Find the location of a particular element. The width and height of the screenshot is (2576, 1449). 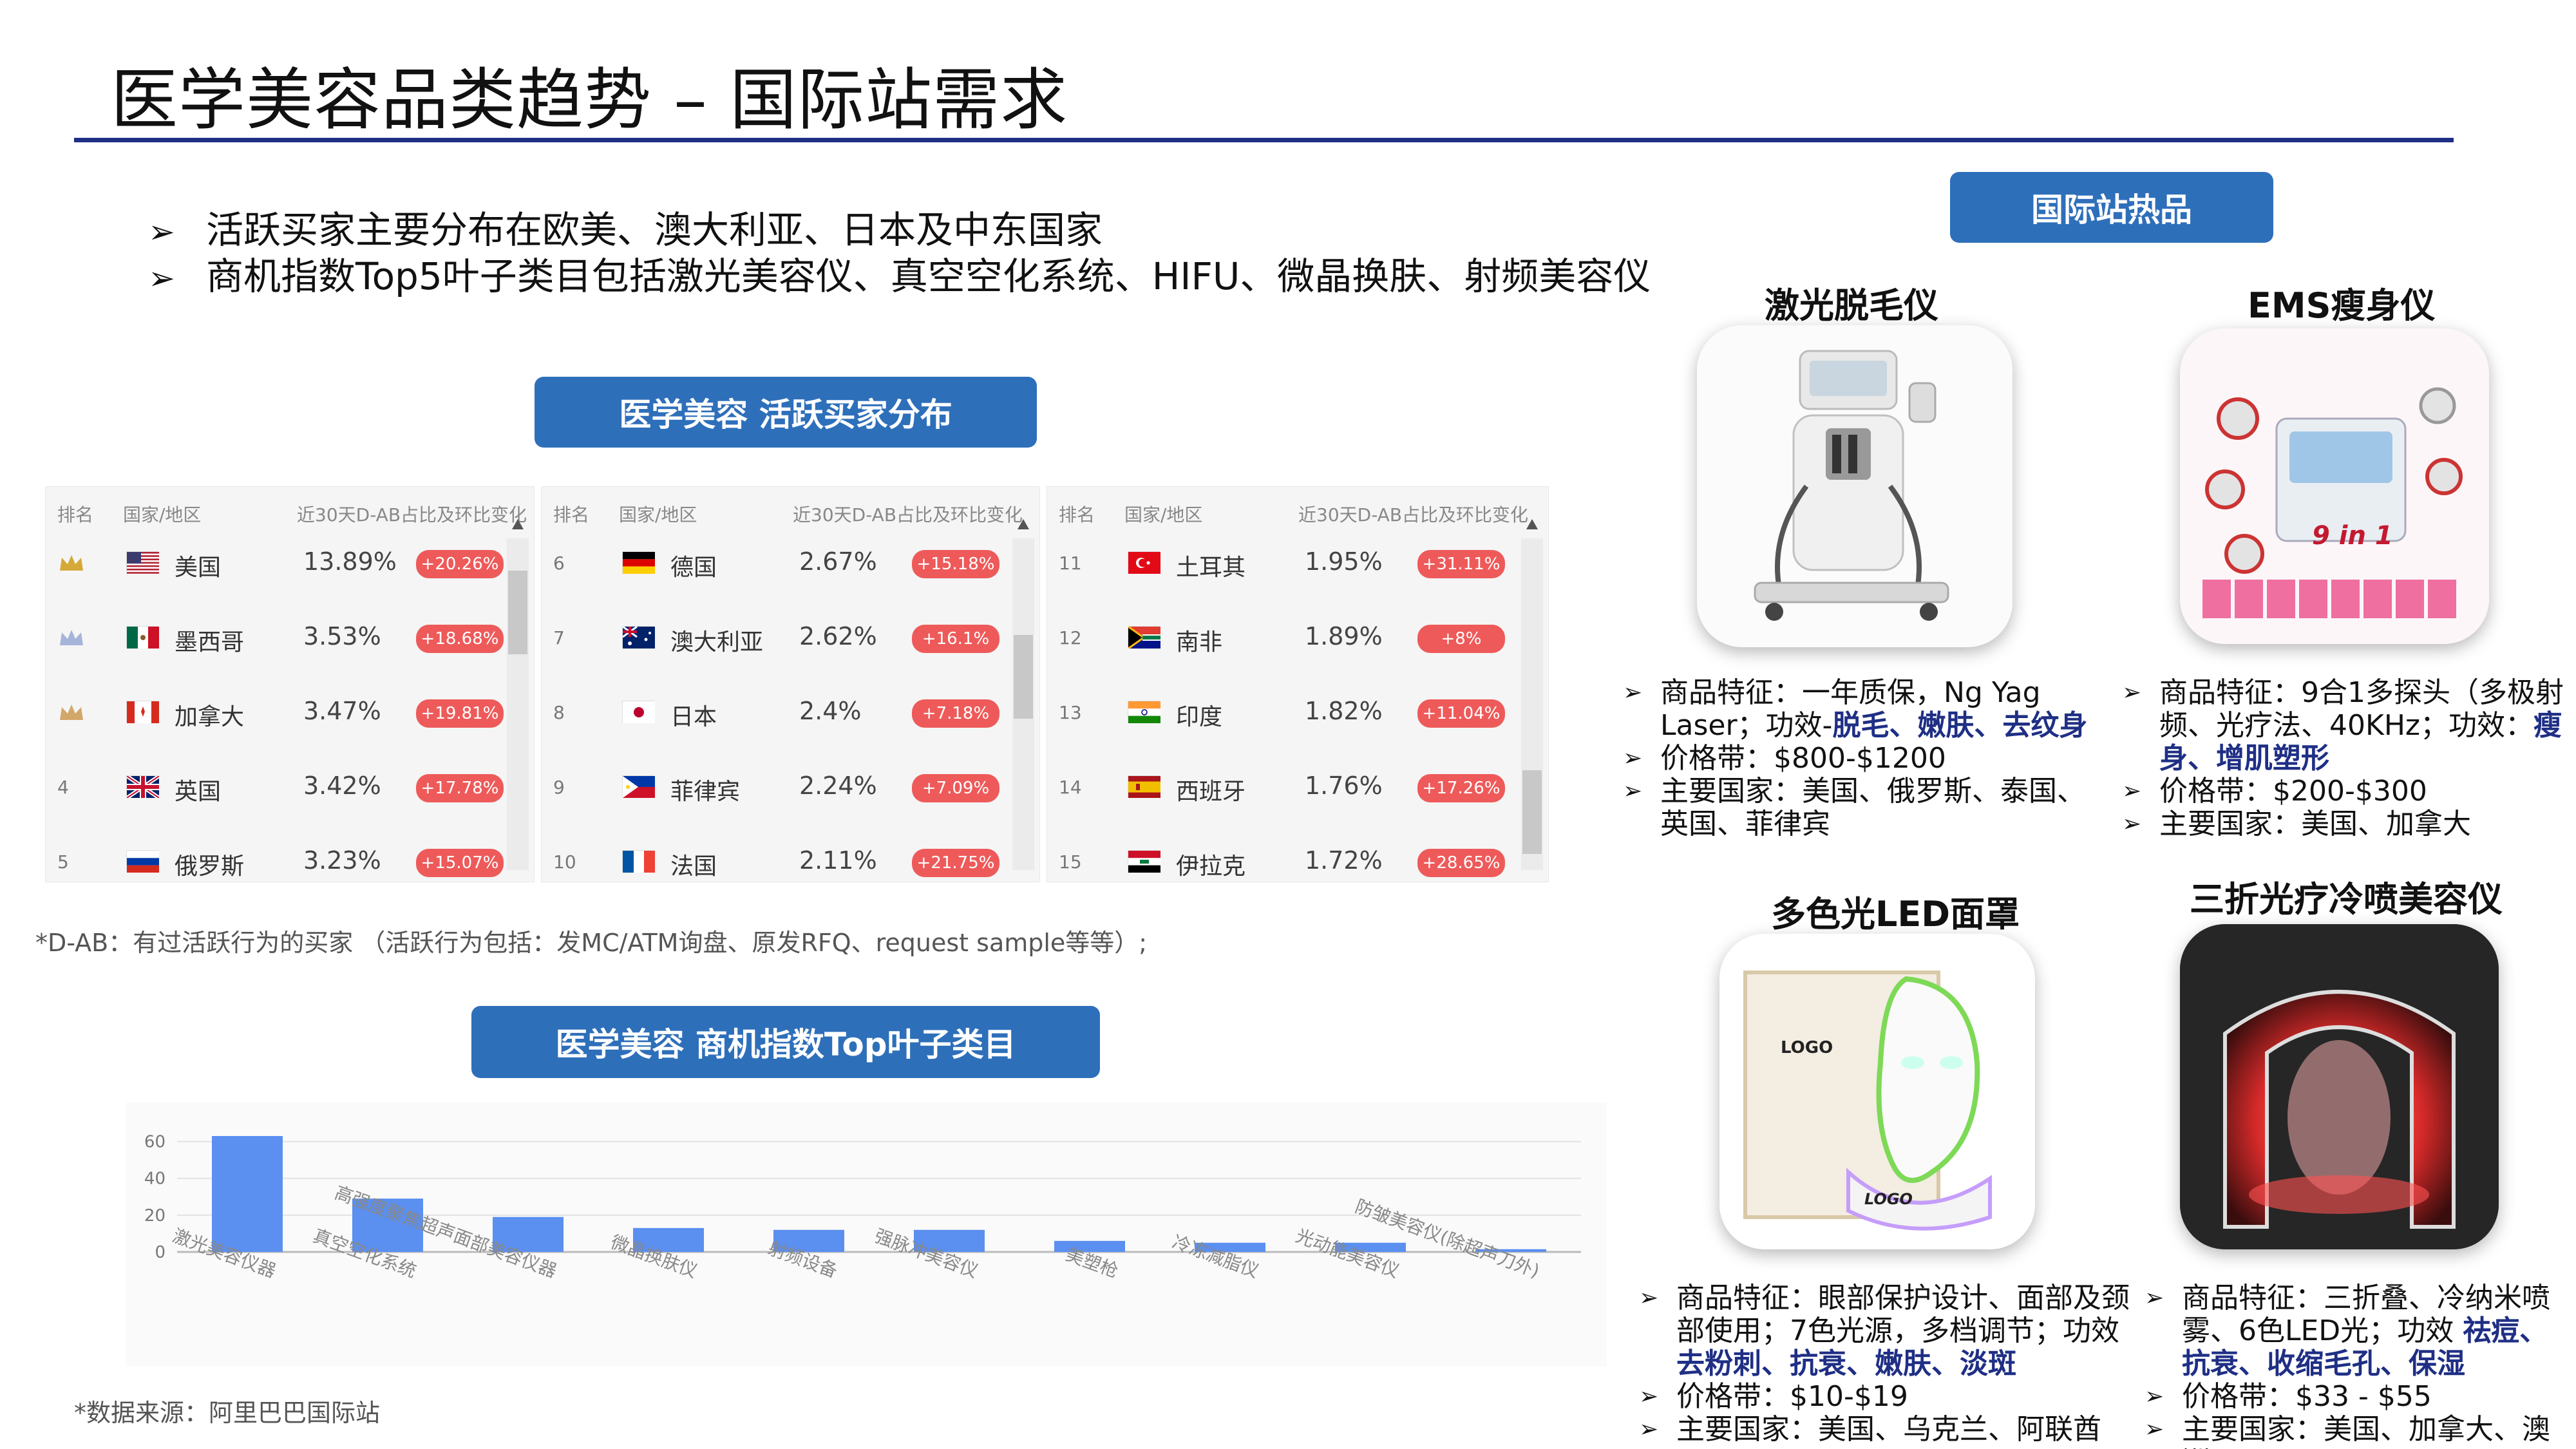

country-name: 澳大利亚 is located at coordinates (717, 642).